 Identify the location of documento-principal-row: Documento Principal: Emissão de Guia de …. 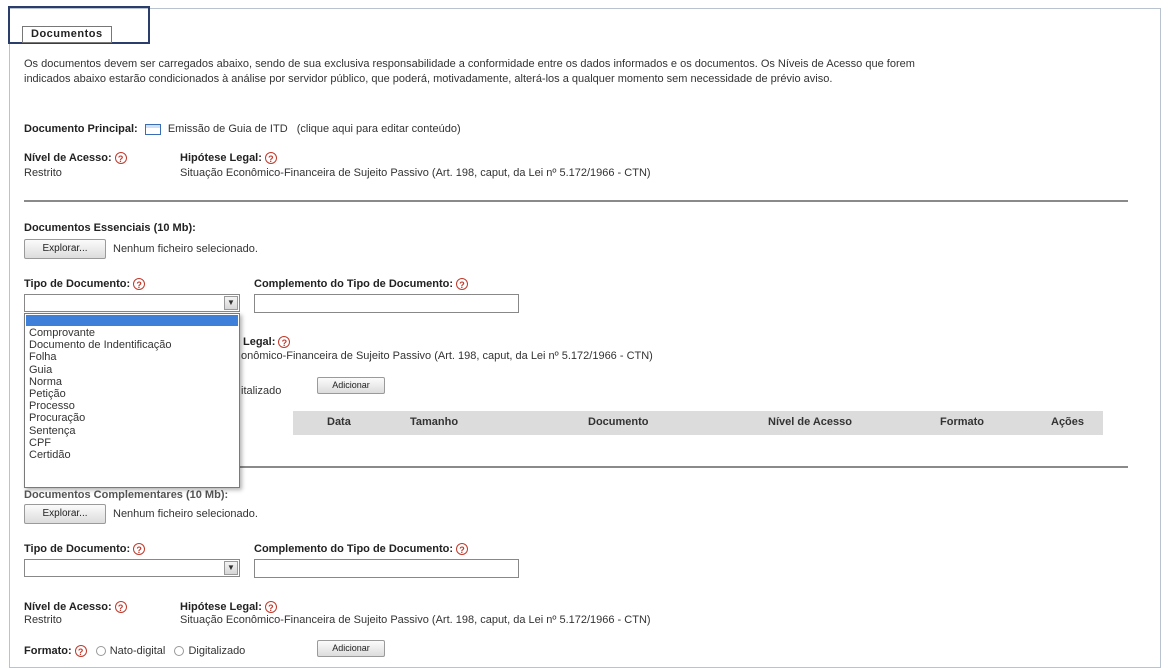
(242, 129).